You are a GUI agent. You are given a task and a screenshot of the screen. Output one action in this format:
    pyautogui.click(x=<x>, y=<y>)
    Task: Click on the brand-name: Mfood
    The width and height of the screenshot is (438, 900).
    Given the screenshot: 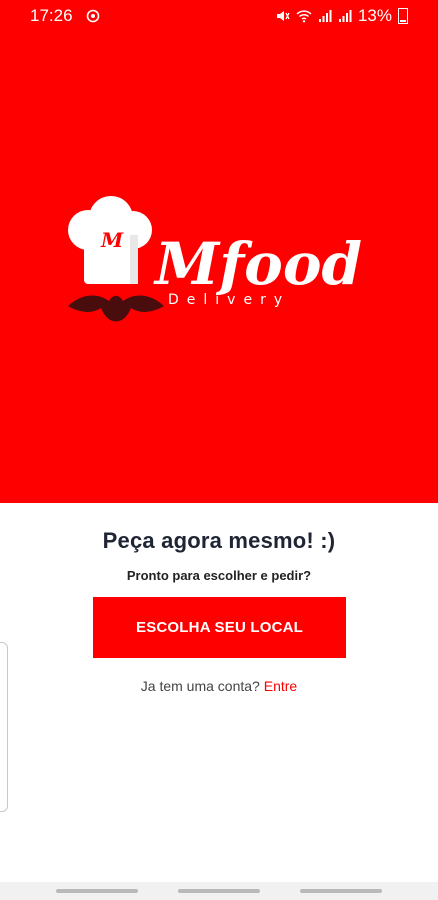 What is the action you would take?
    pyautogui.click(x=257, y=264)
    